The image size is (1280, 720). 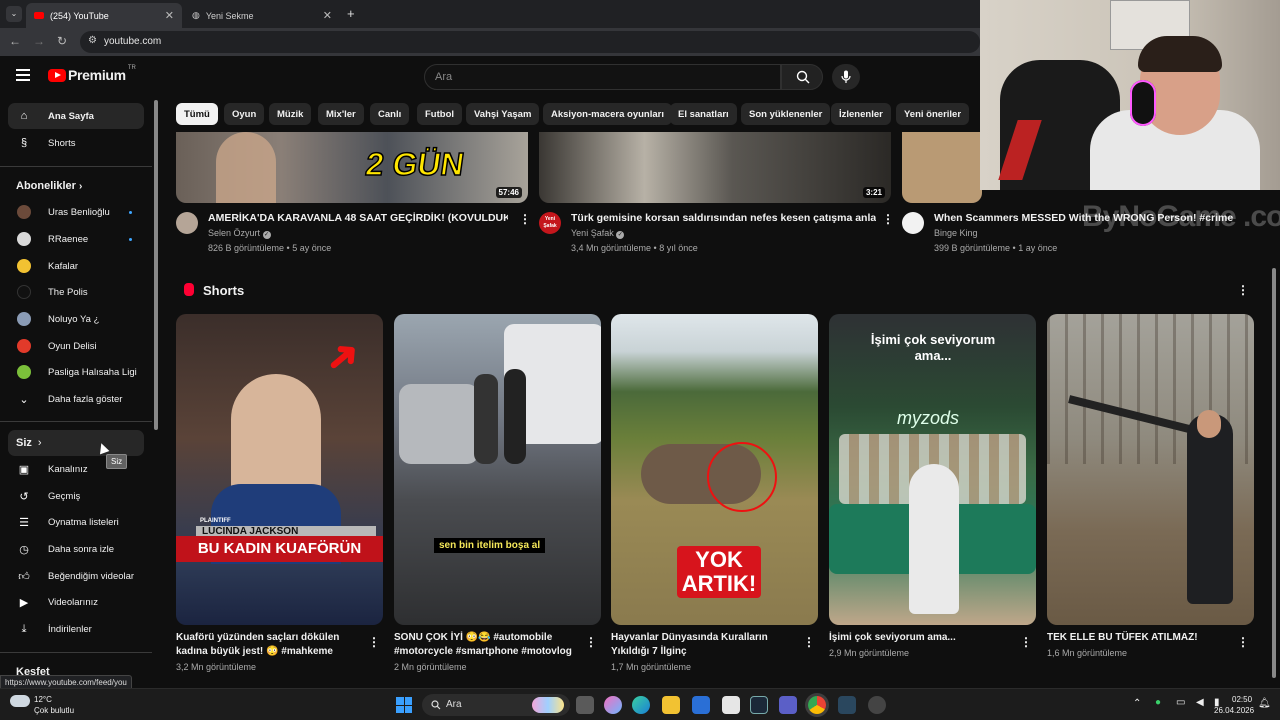 What do you see at coordinates (14, 14) in the screenshot?
I see `tab-list-dropdown-icon: ⌄` at bounding box center [14, 14].